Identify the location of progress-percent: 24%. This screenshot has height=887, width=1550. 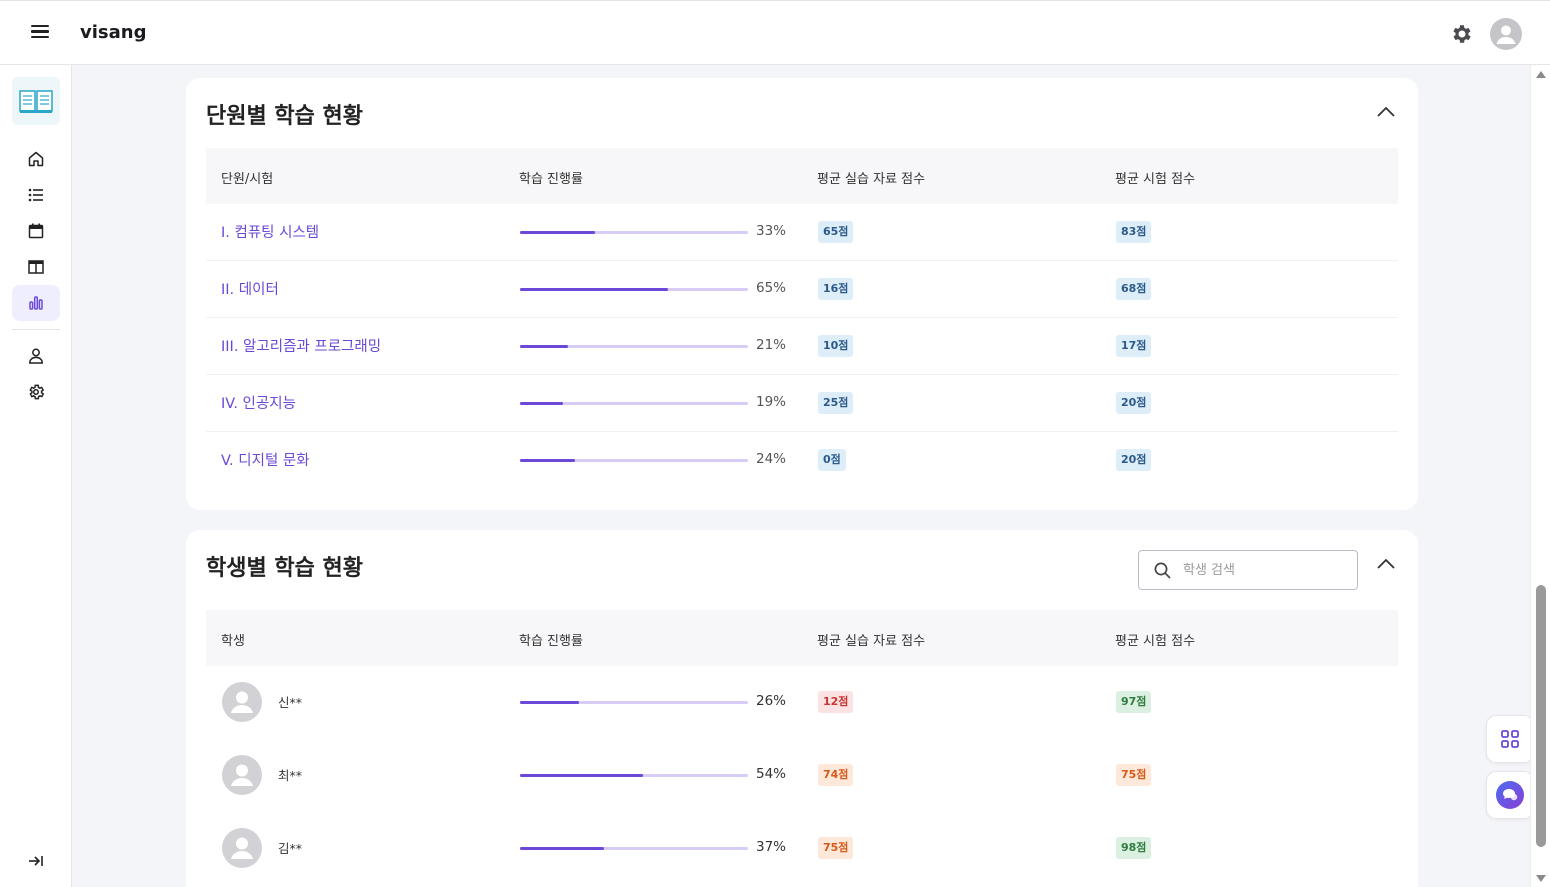
(771, 459).